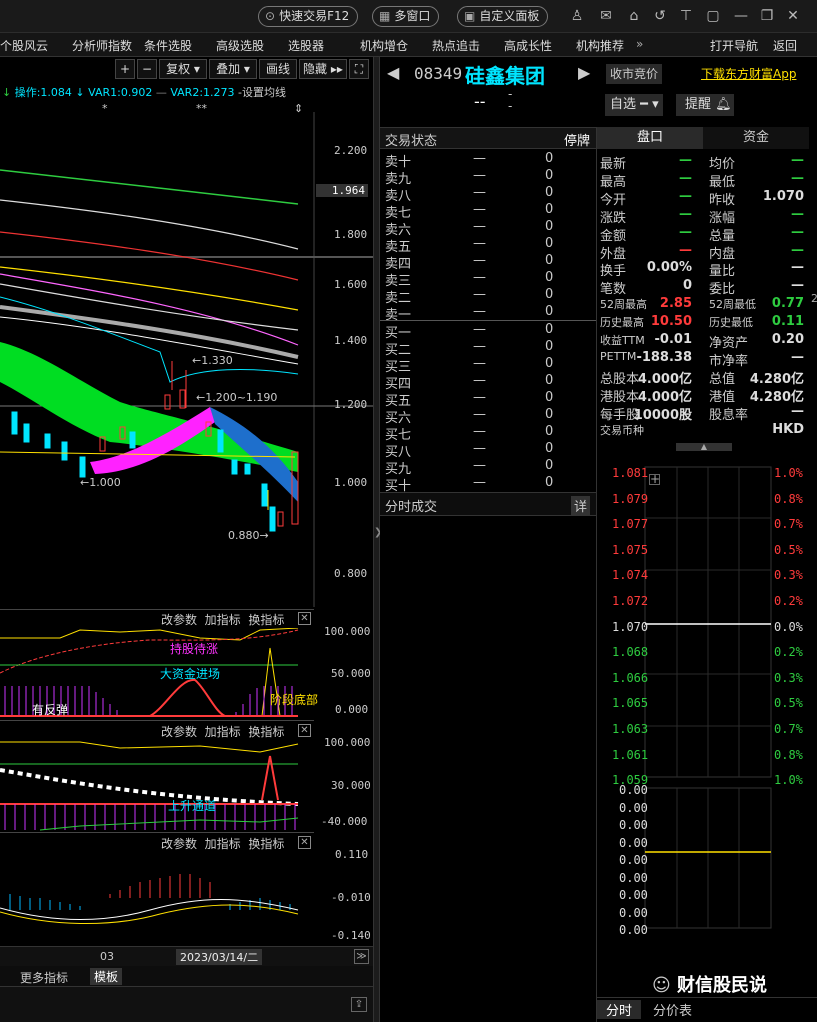 This screenshot has width=817, height=1022. Describe the element at coordinates (619, 1009) in the screenshot. I see `tab-fenshi: 分时` at that location.